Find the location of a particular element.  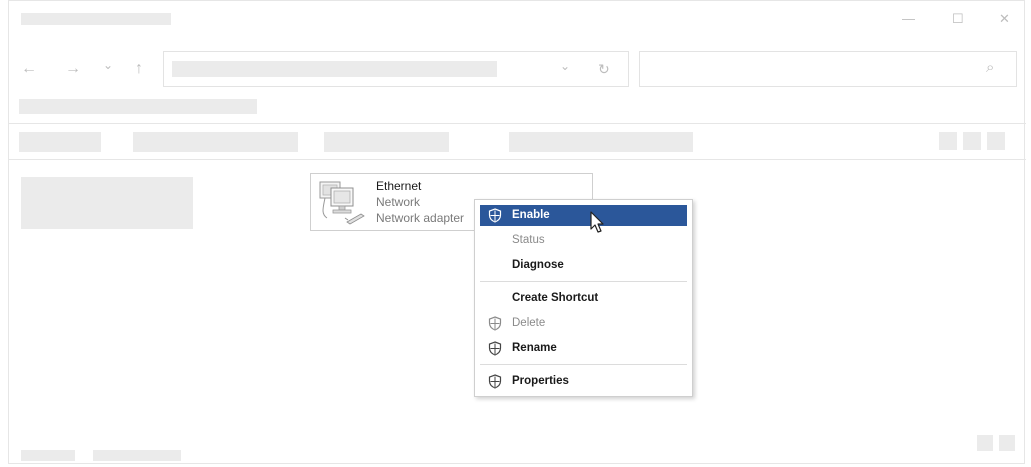

address-dropdown-icon: ⌄ is located at coordinates (565, 66).